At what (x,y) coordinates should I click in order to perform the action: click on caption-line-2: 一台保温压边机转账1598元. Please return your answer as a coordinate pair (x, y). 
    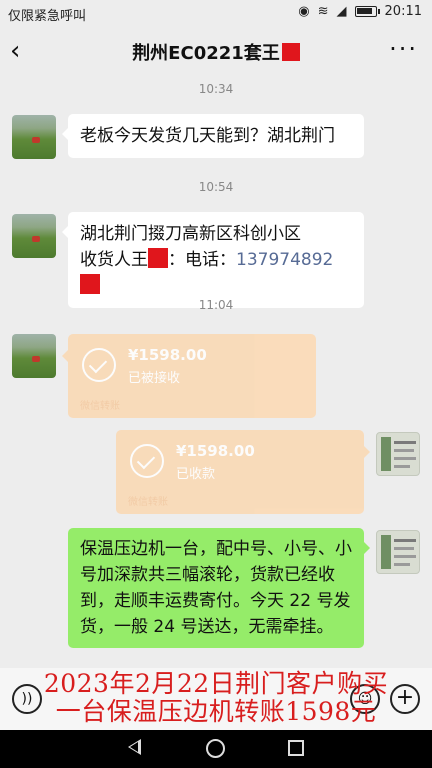
    Looking at the image, I should click on (216, 711).